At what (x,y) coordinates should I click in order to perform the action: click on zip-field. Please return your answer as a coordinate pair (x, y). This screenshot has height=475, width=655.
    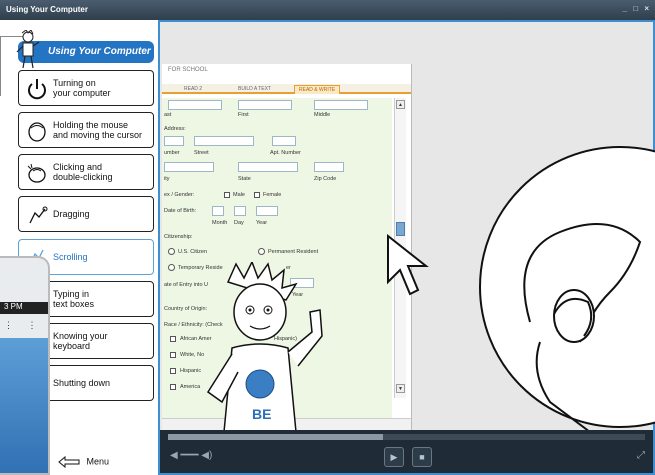
    Looking at the image, I should click on (329, 167).